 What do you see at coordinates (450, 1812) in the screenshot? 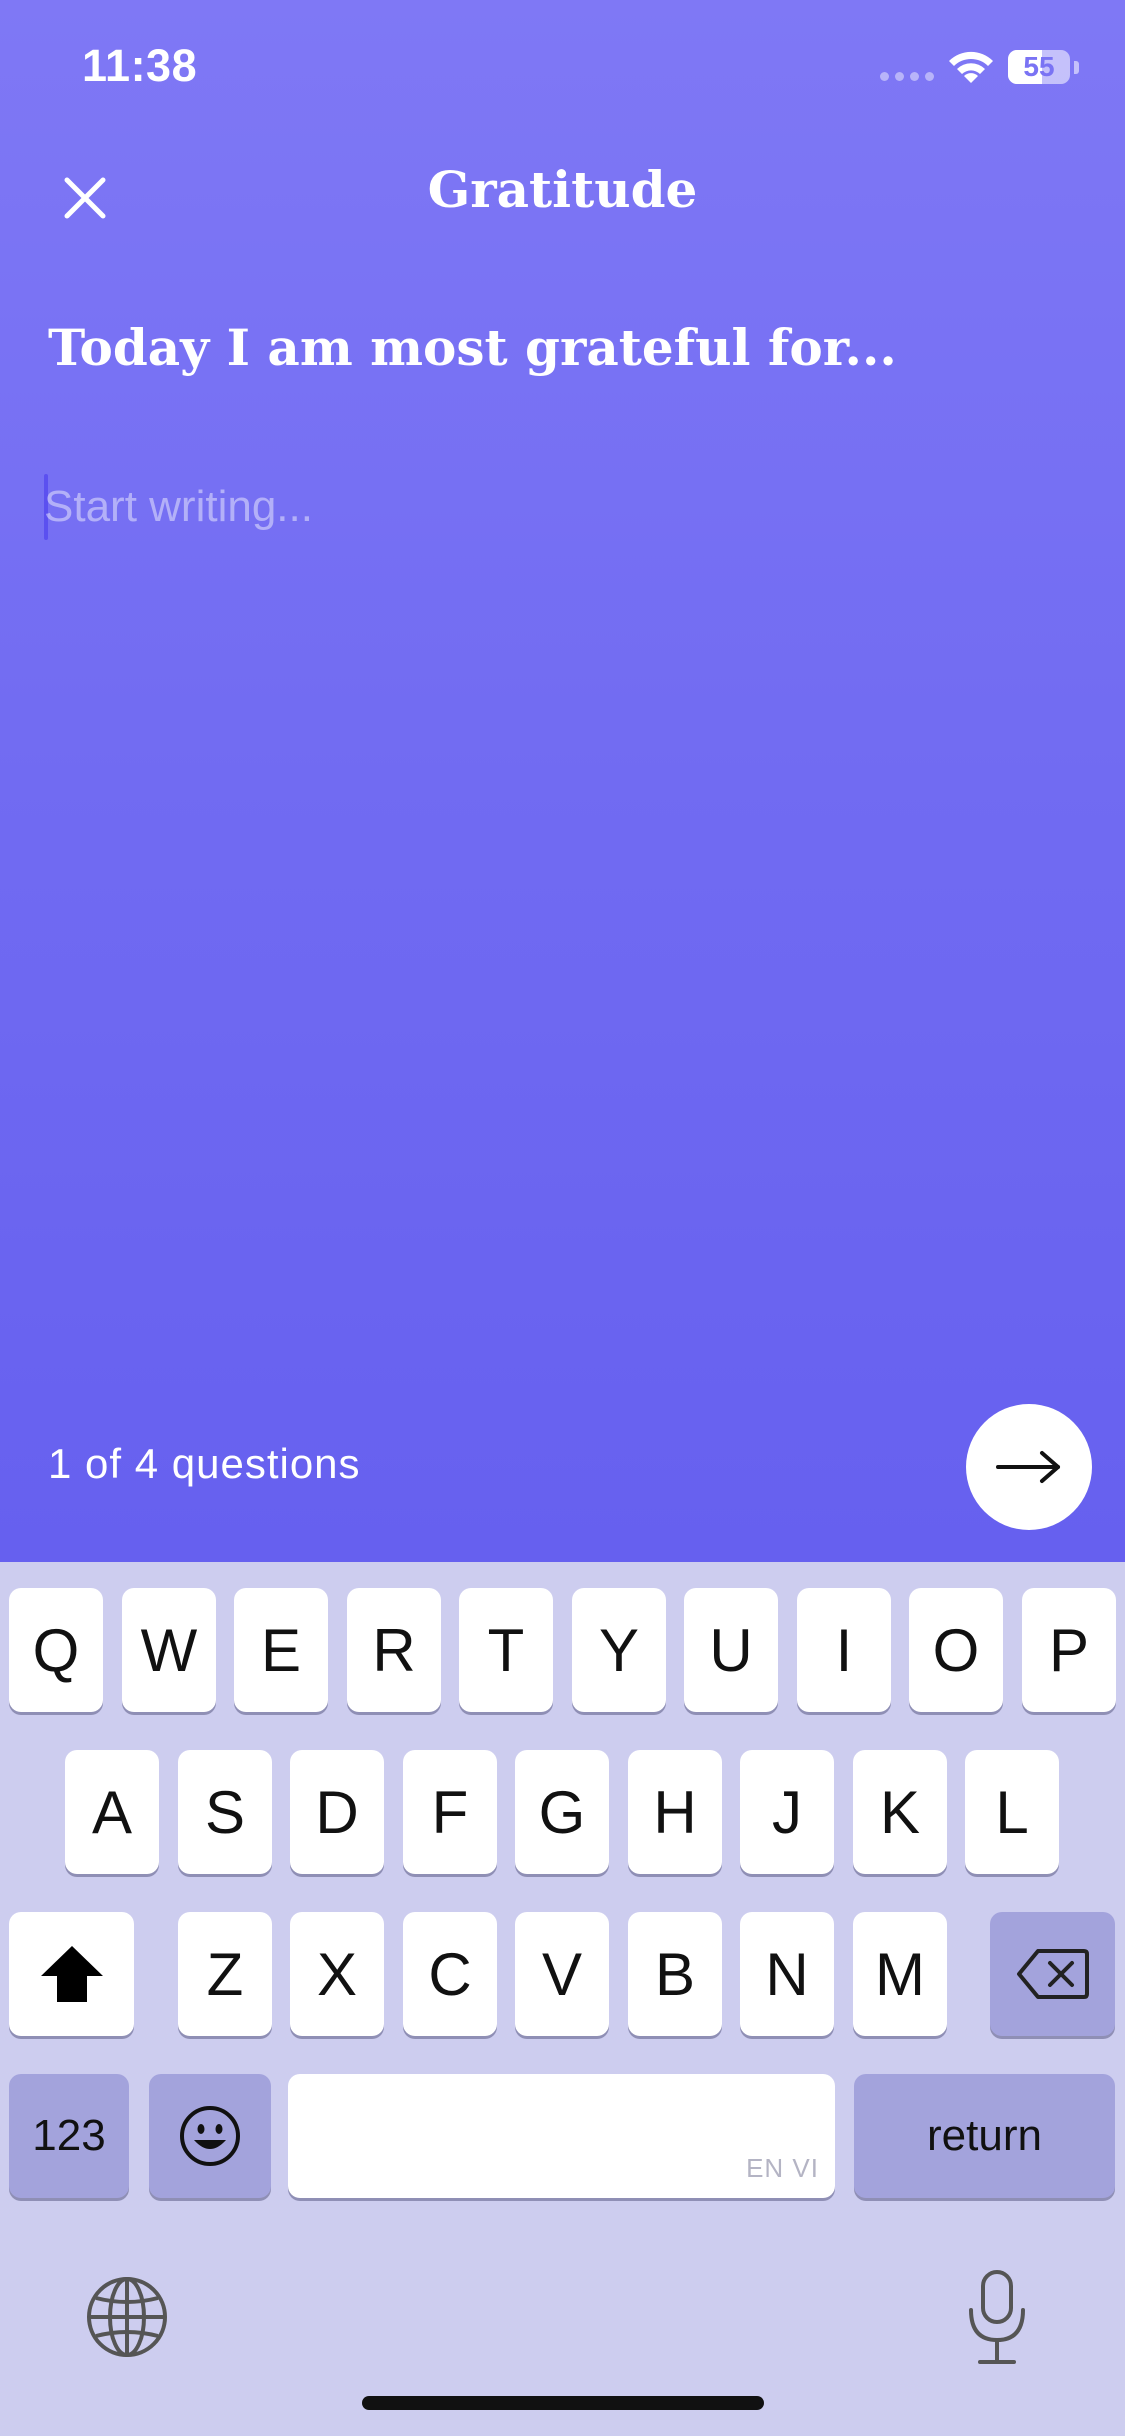
I see `key-f: F` at bounding box center [450, 1812].